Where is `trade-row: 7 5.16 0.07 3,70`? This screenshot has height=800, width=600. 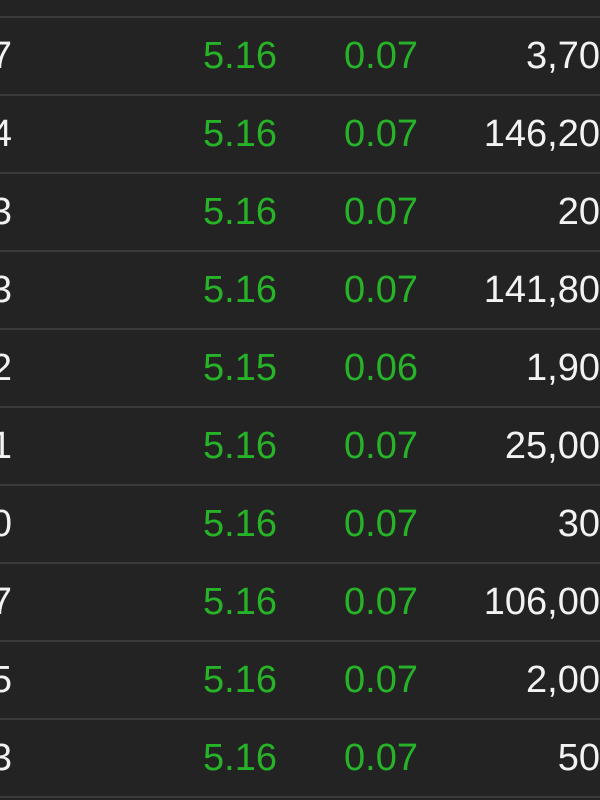 trade-row: 7 5.16 0.07 3,70 is located at coordinates (300, 57).